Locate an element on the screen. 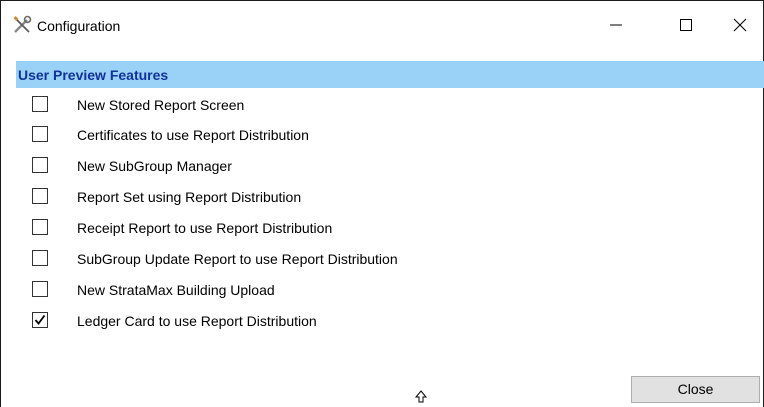  option-label: New Stored Report Screen is located at coordinates (161, 105).